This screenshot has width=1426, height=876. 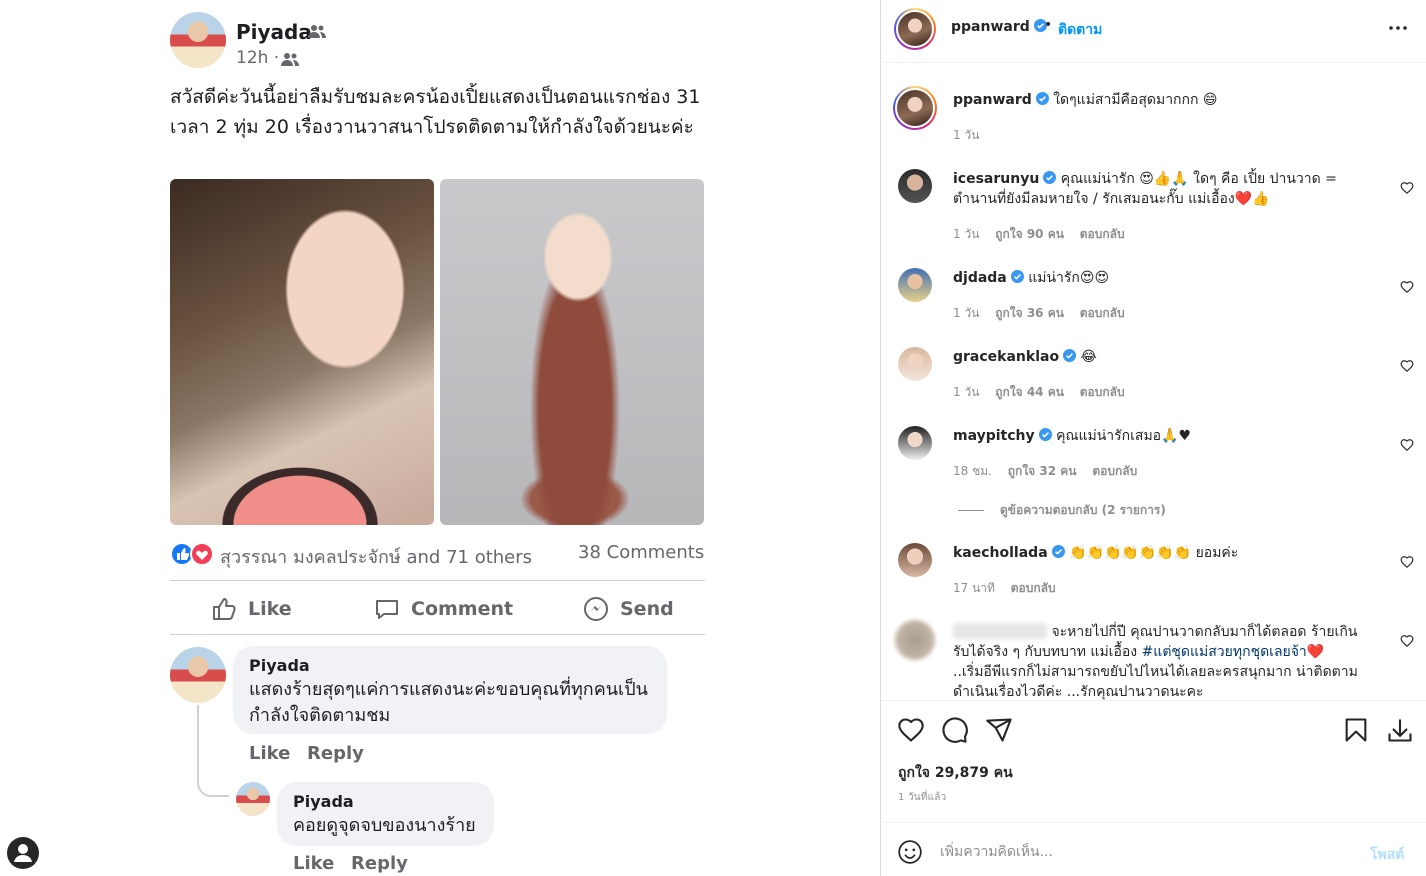 What do you see at coordinates (387, 609) in the screenshot?
I see `comment-icon` at bounding box center [387, 609].